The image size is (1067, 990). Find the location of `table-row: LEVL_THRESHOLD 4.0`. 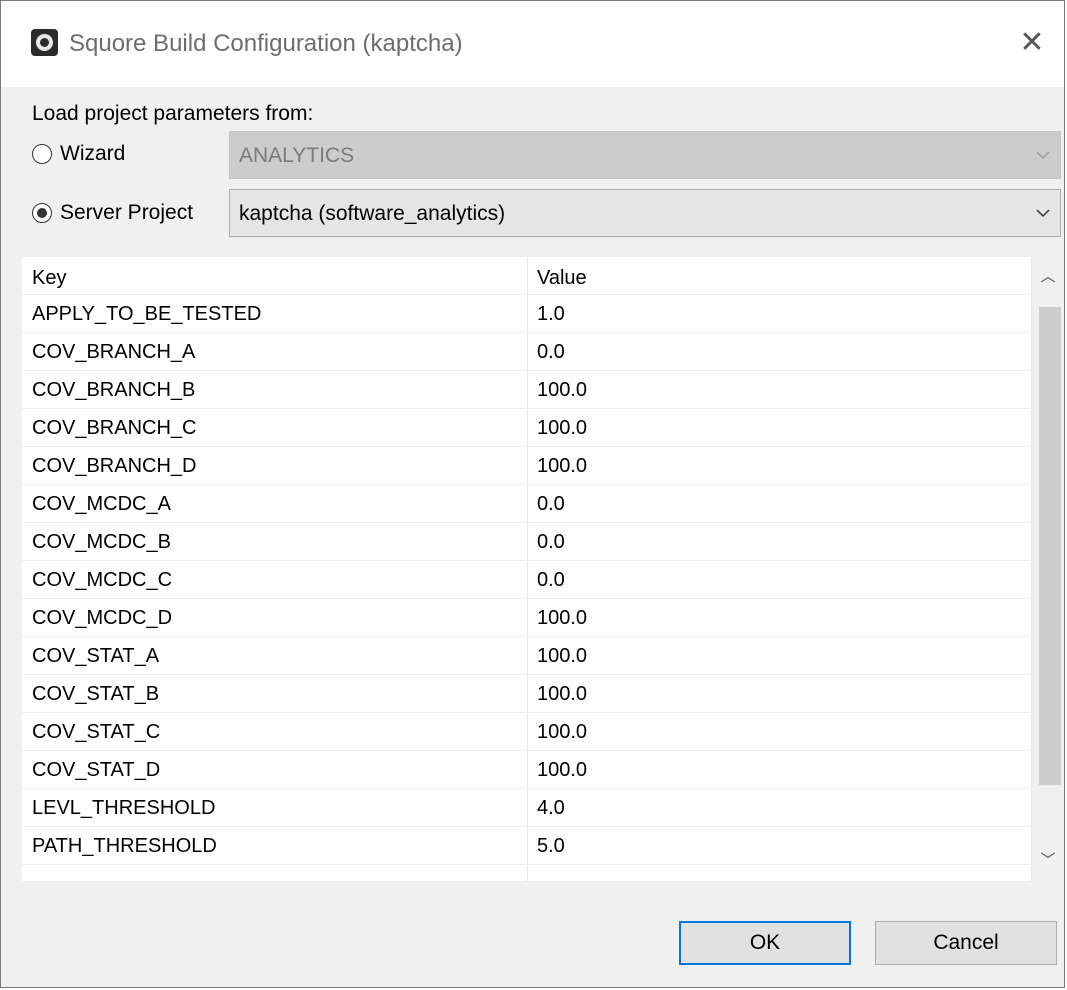

table-row: LEVL_THRESHOLD 4.0 is located at coordinates (527, 808).